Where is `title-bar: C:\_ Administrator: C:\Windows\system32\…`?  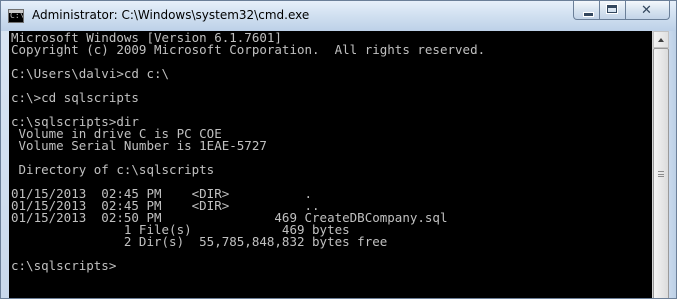 title-bar: C:\_ Administrator: C:\Windows\system32\… is located at coordinates (338, 16).